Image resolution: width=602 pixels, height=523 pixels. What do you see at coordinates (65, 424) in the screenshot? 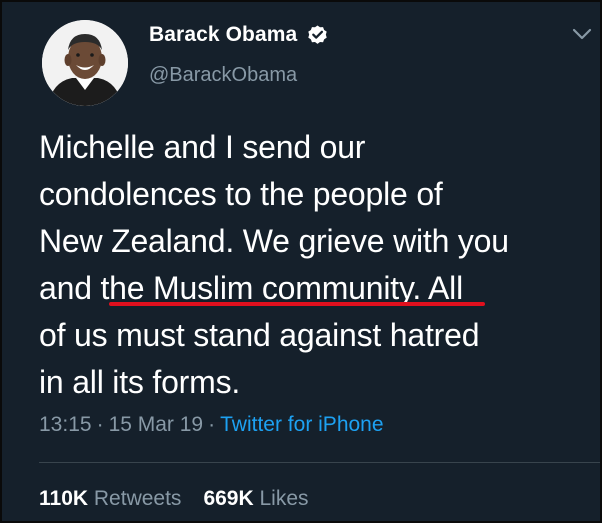
I see `tweet-time: 13:15` at bounding box center [65, 424].